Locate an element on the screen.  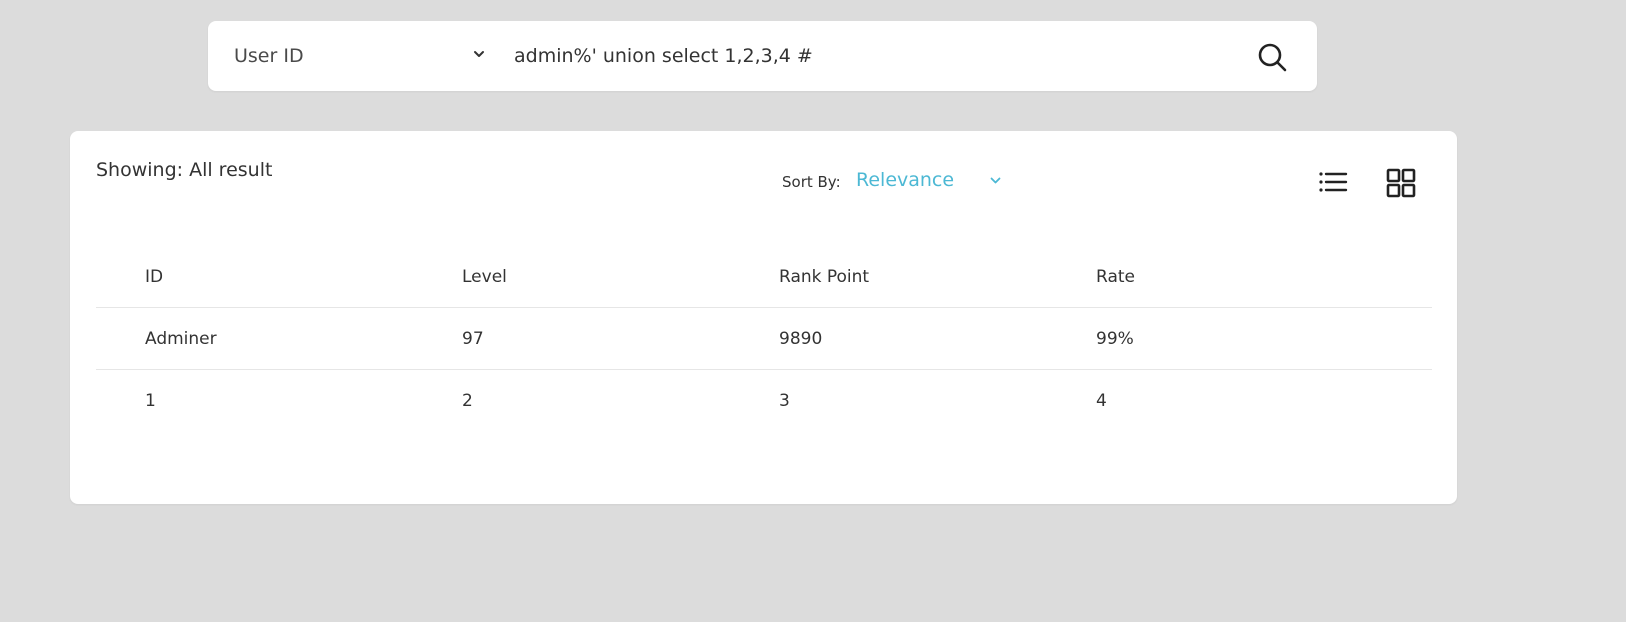
cell-rank-point: 9890 is located at coordinates (801, 338).